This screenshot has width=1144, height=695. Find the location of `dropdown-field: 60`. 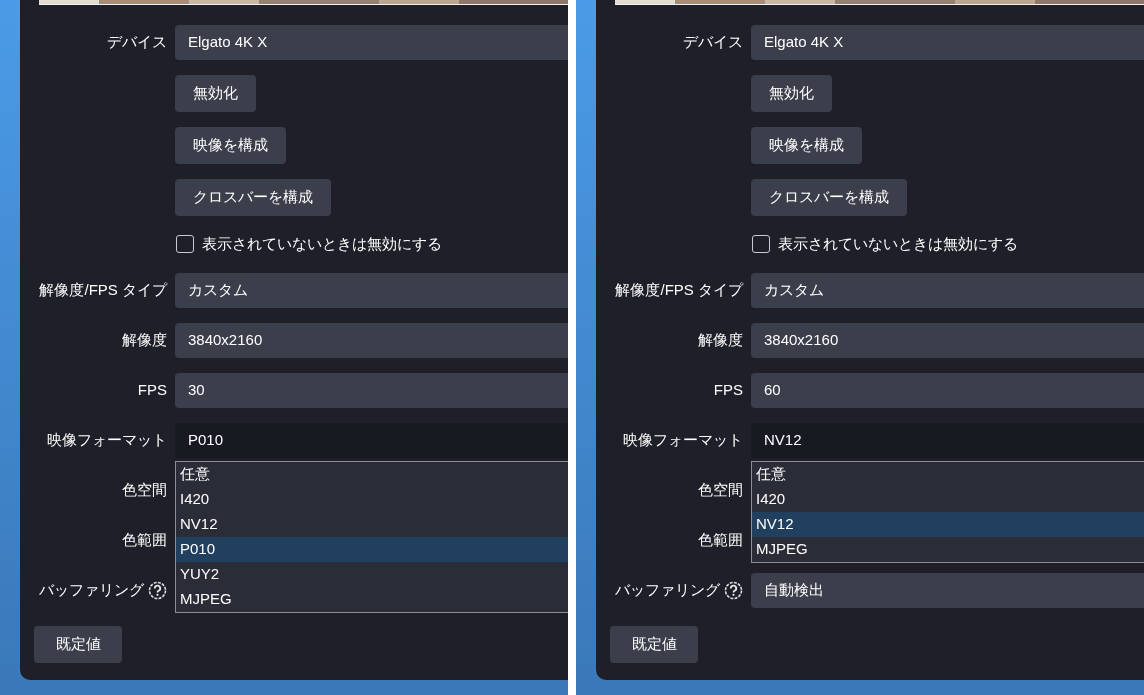

dropdown-field: 60 is located at coordinates (947, 390).